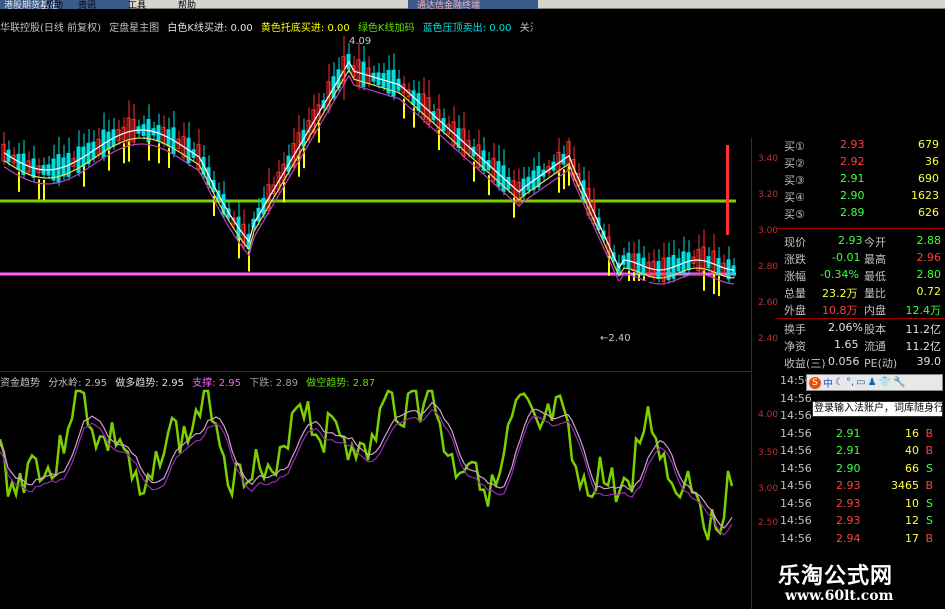 Image resolution: width=945 pixels, height=609 pixels. I want to click on punct-icon: °,, so click(850, 382).